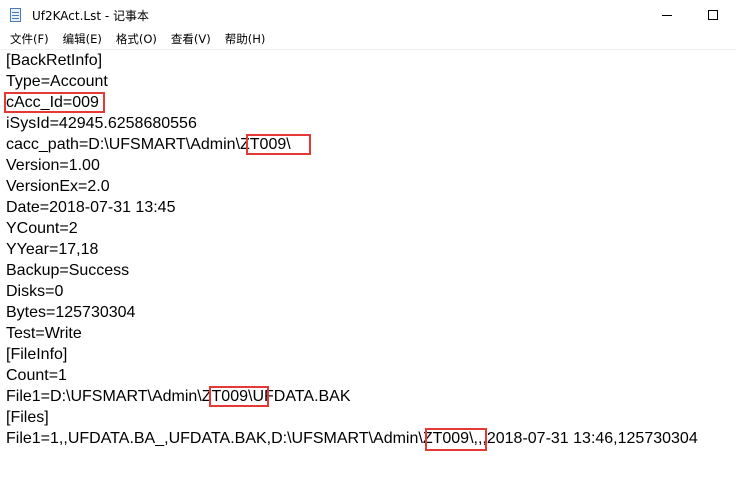 The height and width of the screenshot is (491, 736). Describe the element at coordinates (29, 39) in the screenshot. I see `menu-file: 文件(F)` at that location.